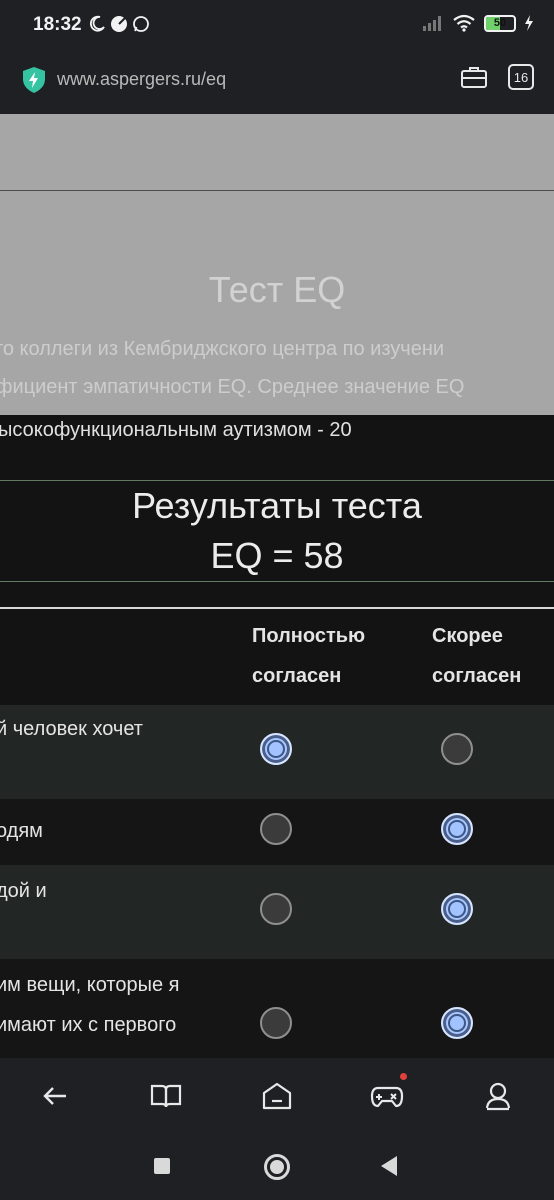 The width and height of the screenshot is (554, 1200). Describe the element at coordinates (308, 656) in the screenshot. I see `column-header-fully-agree: Полностью согласен` at that location.